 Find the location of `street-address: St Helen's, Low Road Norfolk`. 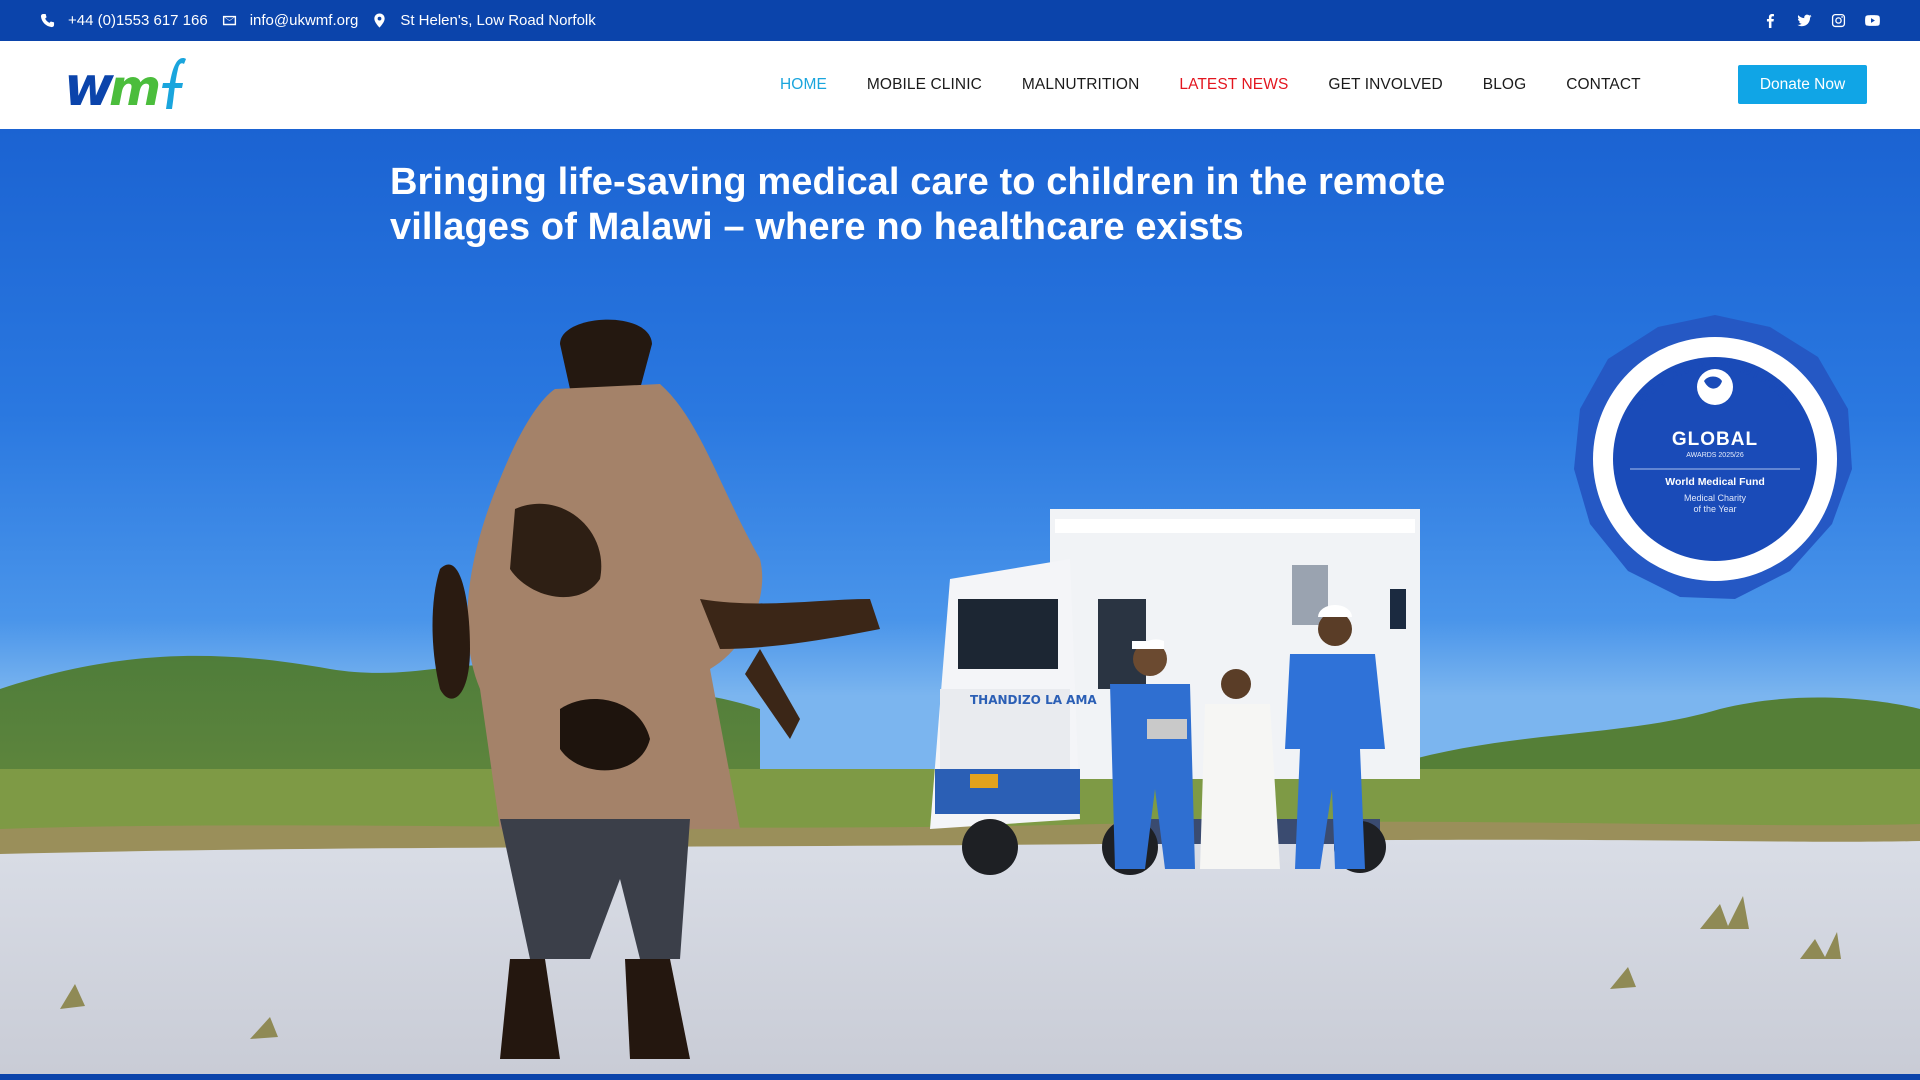

street-address: St Helen's, Low Road Norfolk is located at coordinates (498, 20).